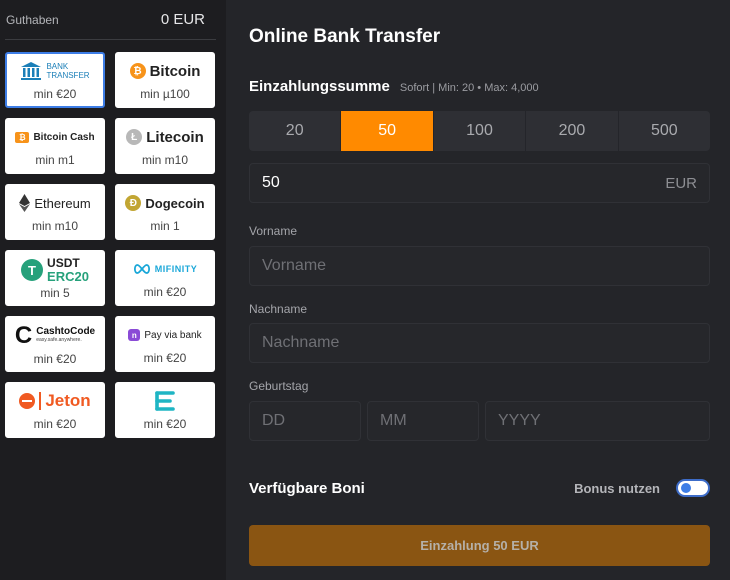  What do you see at coordinates (345, 36) in the screenshot?
I see `page-title: Online Bank Transfer` at bounding box center [345, 36].